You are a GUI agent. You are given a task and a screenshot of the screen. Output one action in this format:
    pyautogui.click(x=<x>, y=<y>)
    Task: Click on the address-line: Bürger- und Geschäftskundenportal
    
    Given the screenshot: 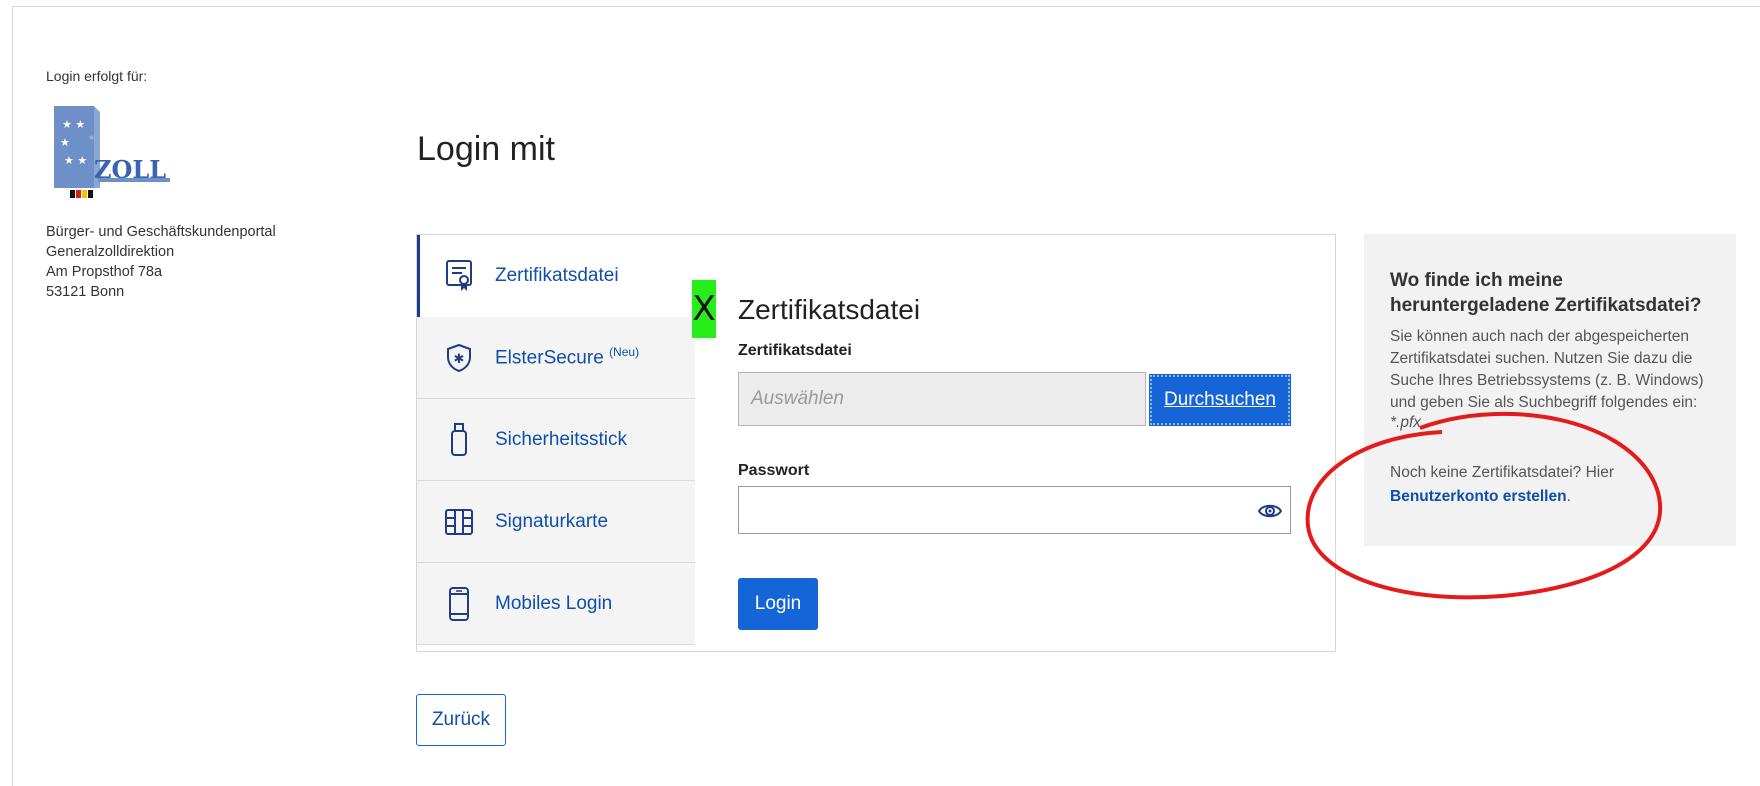 What is the action you would take?
    pyautogui.click(x=161, y=232)
    